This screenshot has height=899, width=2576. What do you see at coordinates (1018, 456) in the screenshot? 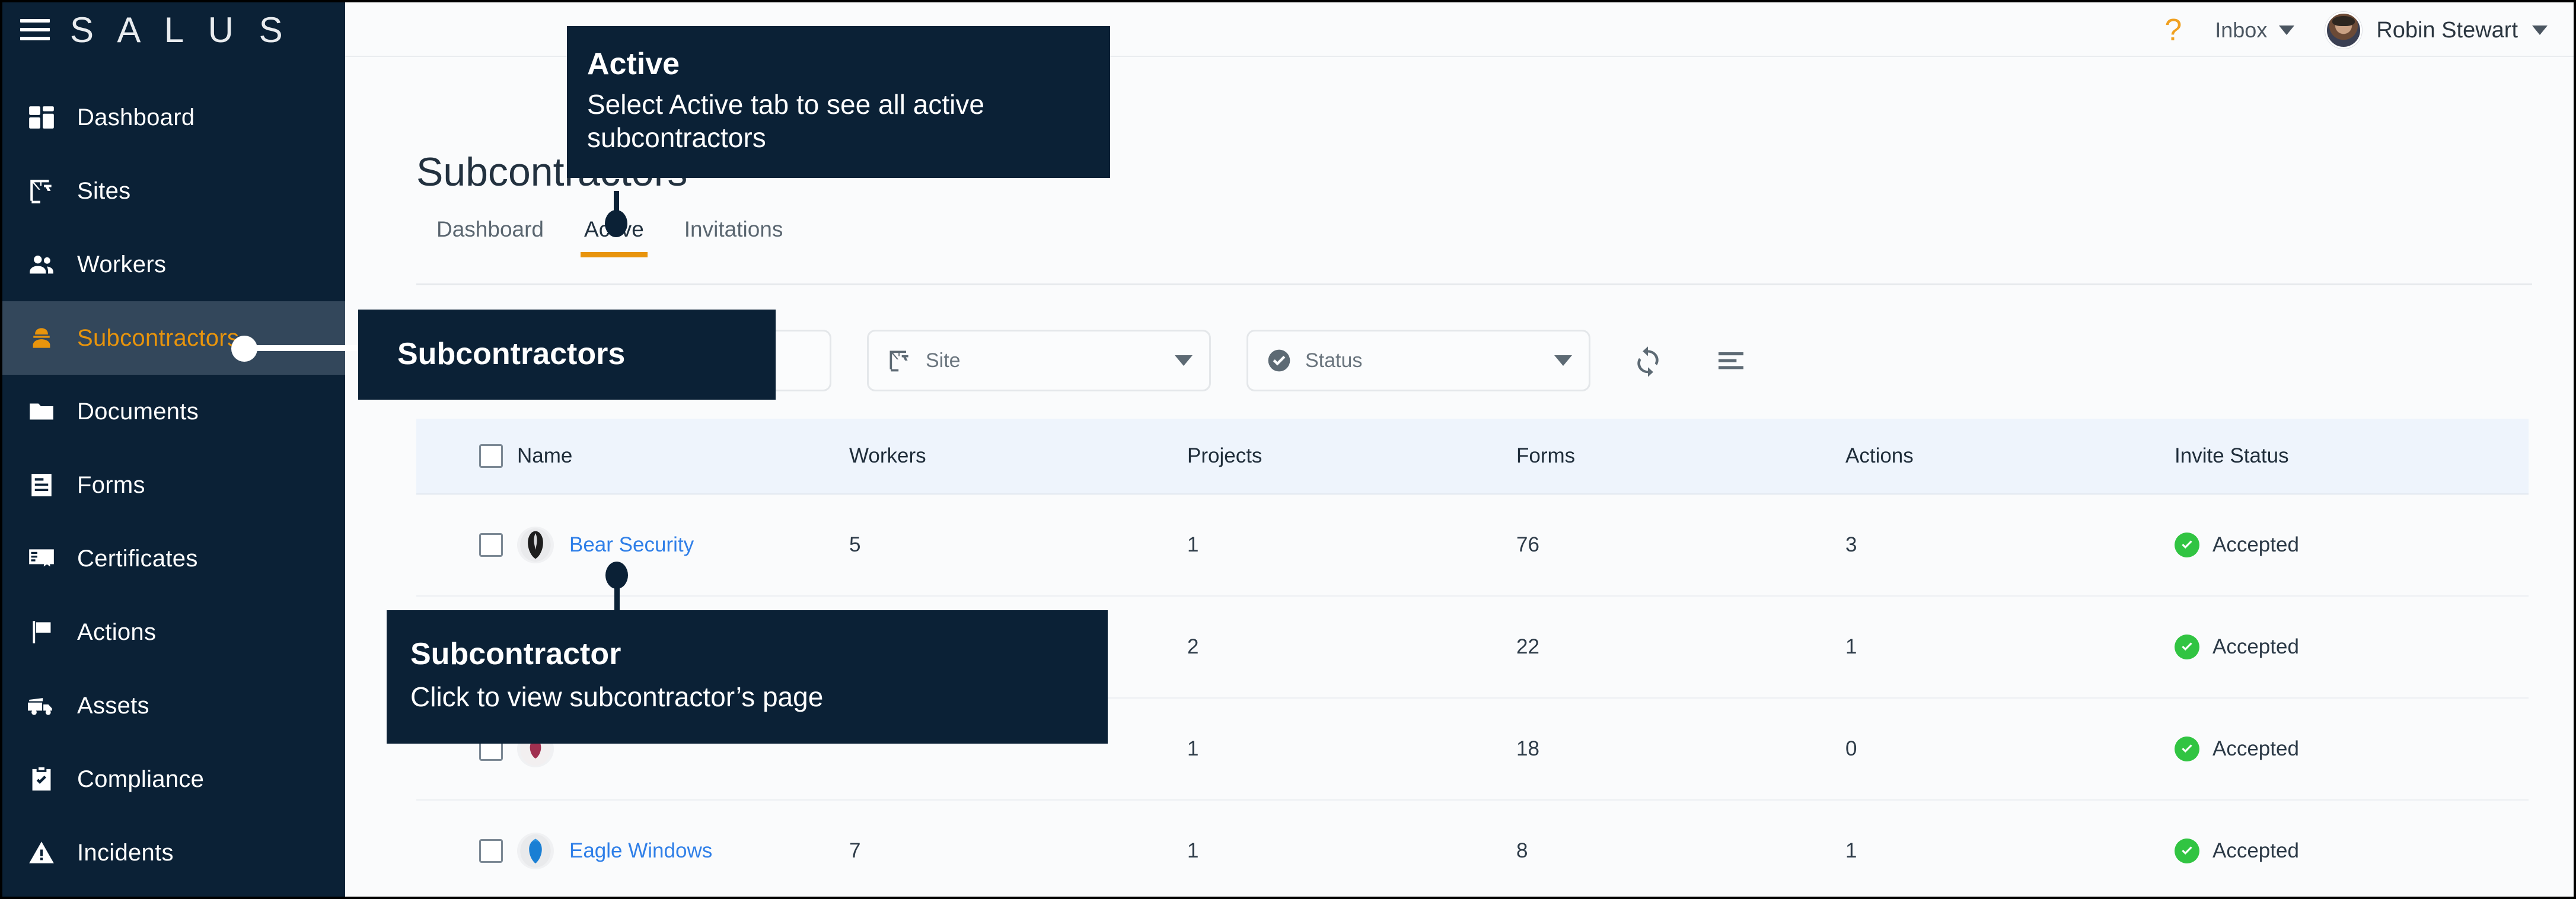
I see `column-header-workers: Workers` at bounding box center [1018, 456].